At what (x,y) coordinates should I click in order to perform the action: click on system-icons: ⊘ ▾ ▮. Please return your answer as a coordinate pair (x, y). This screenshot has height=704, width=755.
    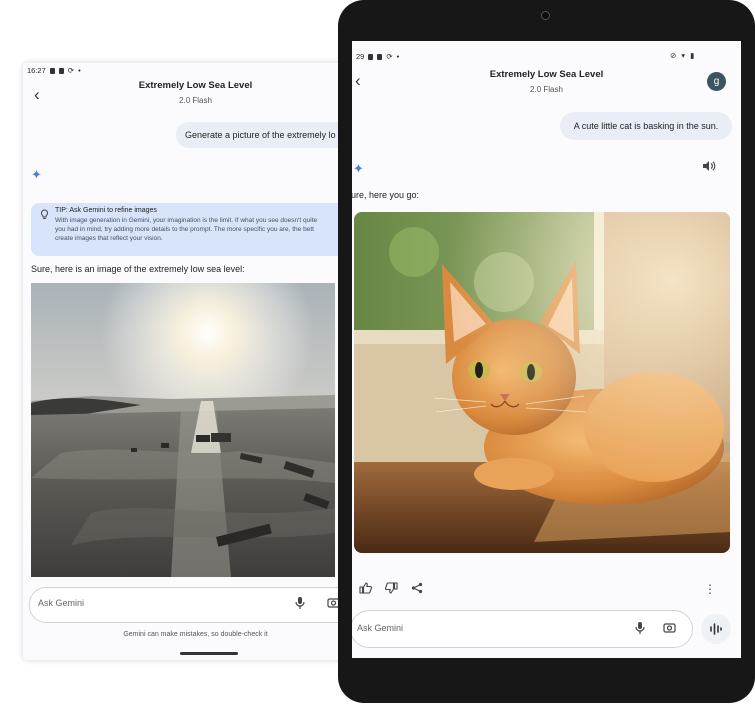
    Looking at the image, I should click on (682, 55).